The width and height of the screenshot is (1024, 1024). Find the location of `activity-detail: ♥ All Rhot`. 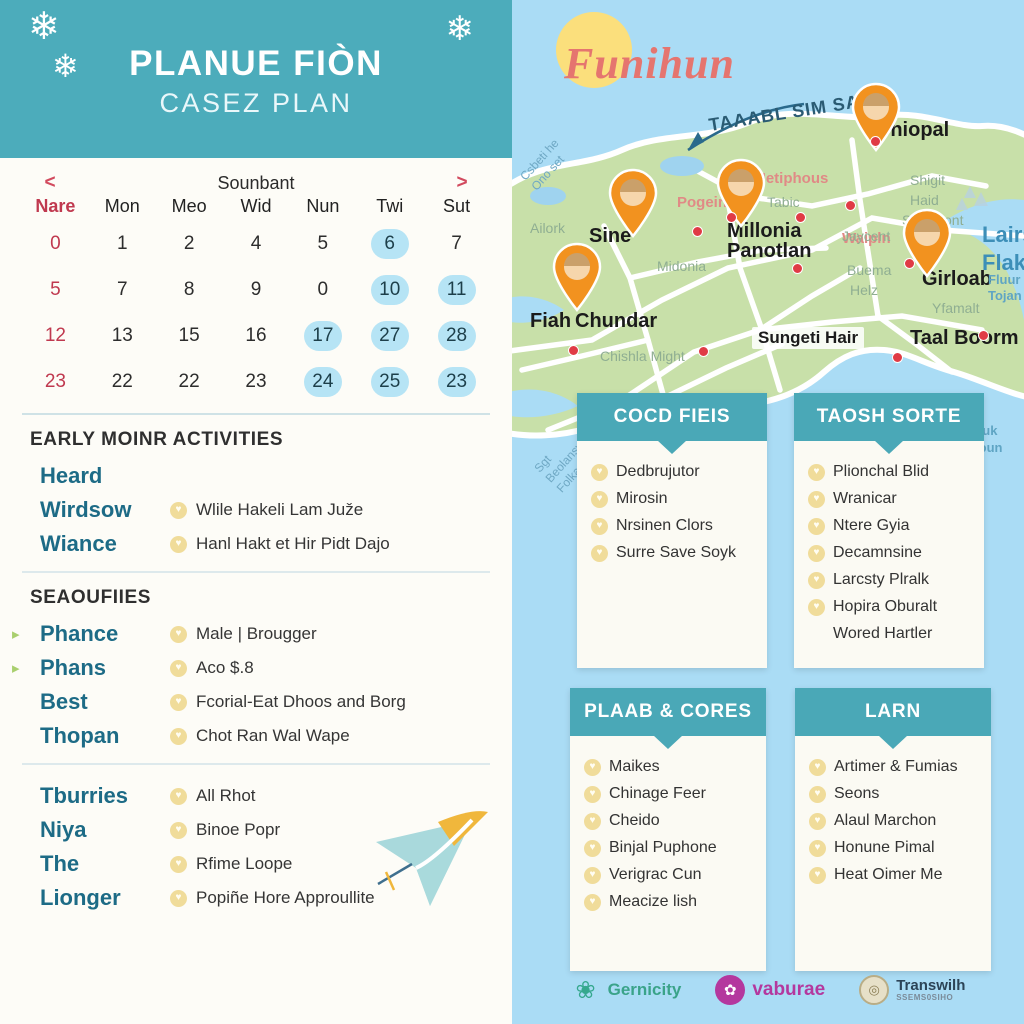

activity-detail: ♥ All Rhot is located at coordinates (330, 796).